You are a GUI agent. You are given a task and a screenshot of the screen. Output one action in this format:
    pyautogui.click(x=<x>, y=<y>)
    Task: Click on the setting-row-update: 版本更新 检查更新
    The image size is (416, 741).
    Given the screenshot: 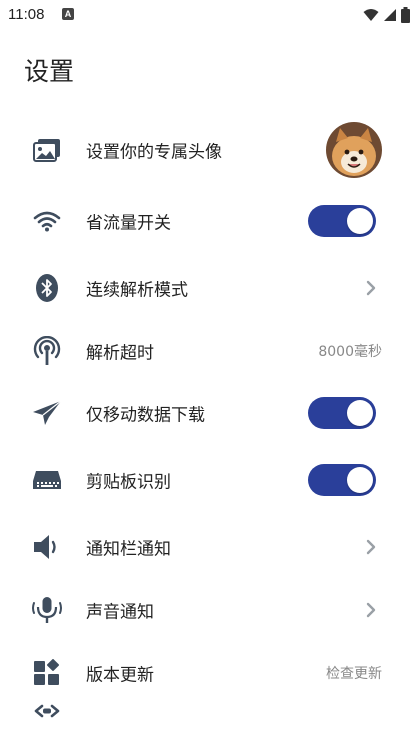 What is the action you would take?
    pyautogui.click(x=208, y=673)
    